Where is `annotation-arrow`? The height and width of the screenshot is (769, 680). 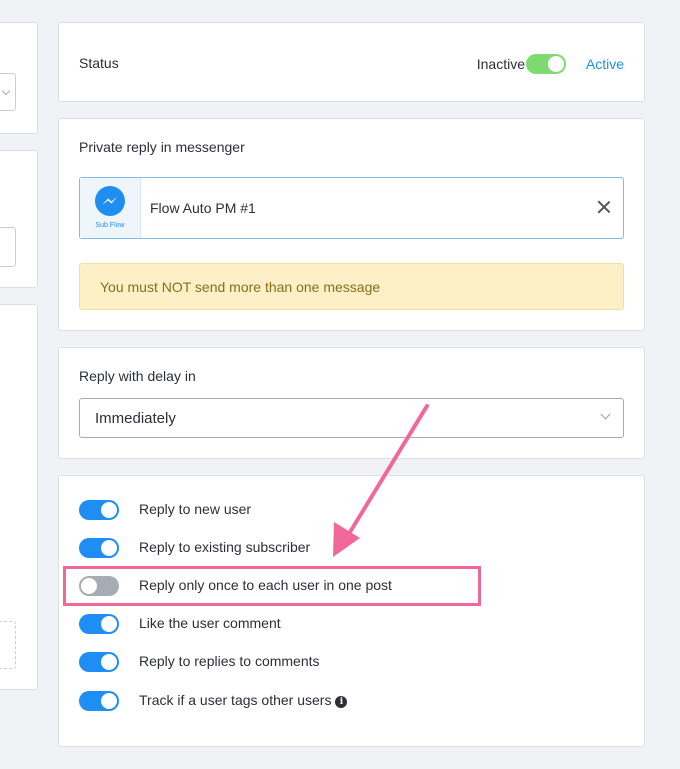
annotation-arrow is located at coordinates (381, 480).